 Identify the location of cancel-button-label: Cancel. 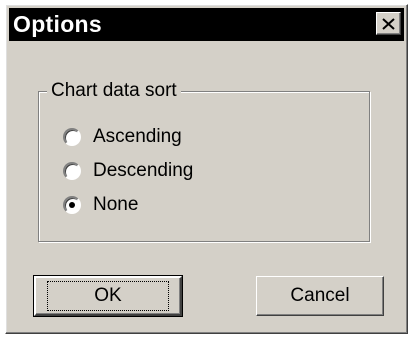
(320, 295).